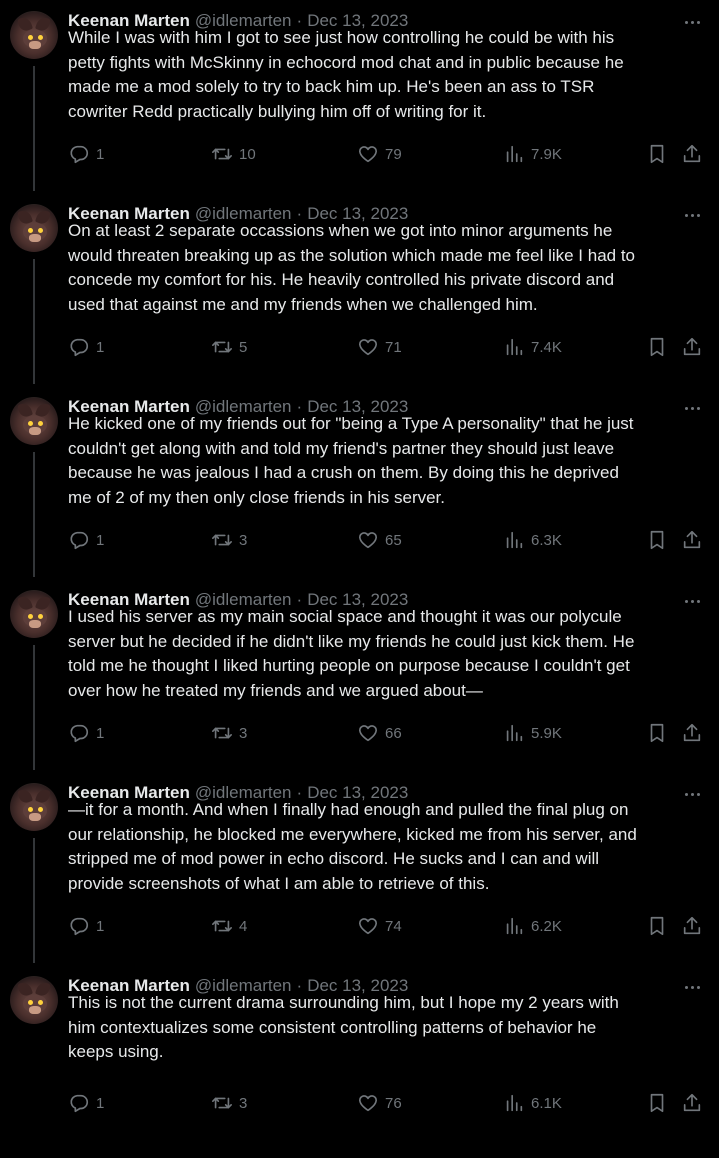 The height and width of the screenshot is (1158, 719). I want to click on tweet-actions: 1 3 76 6.1K, so click(359, 1103).